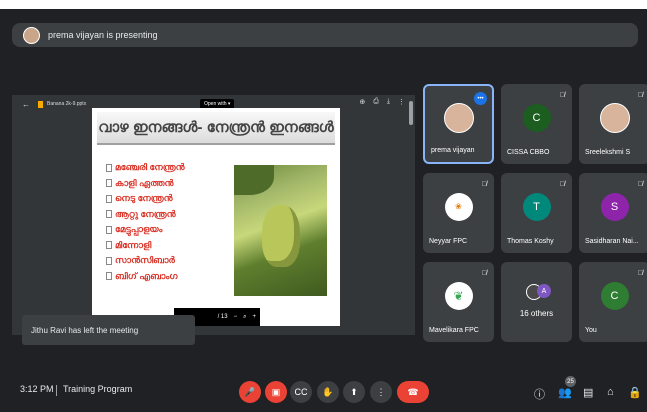 Image resolution: width=647 pixels, height=412 pixels. I want to click on tile-thomas-koshy: 🎙̸ T Thomas Koshy, so click(536, 213).